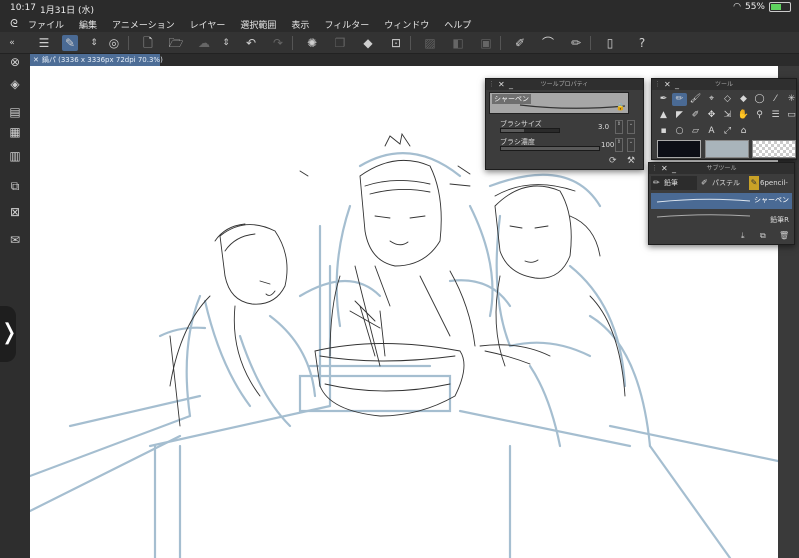 The image size is (799, 558). I want to click on eyedropper-tool-icon: ⁄, so click(775, 99).